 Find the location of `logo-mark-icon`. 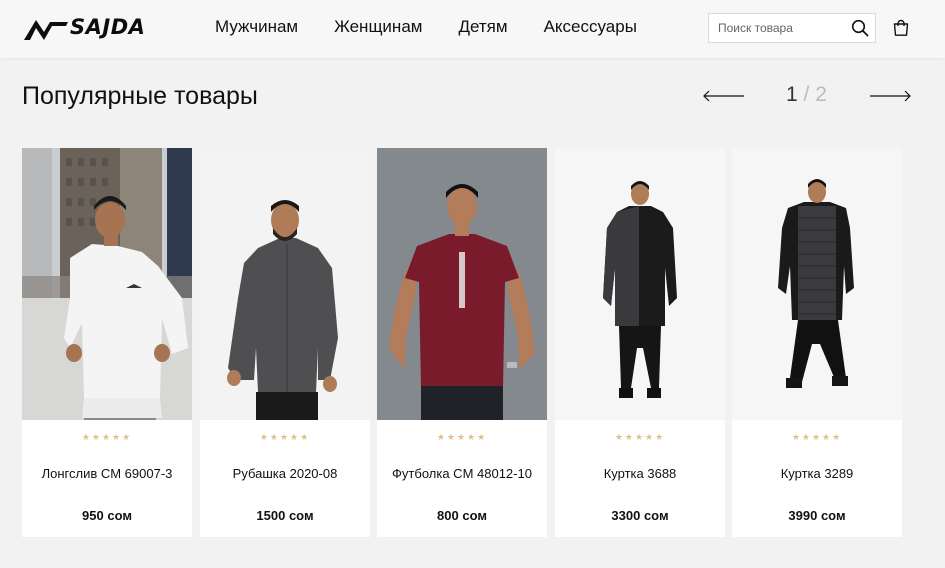

logo-mark-icon is located at coordinates (46, 30).